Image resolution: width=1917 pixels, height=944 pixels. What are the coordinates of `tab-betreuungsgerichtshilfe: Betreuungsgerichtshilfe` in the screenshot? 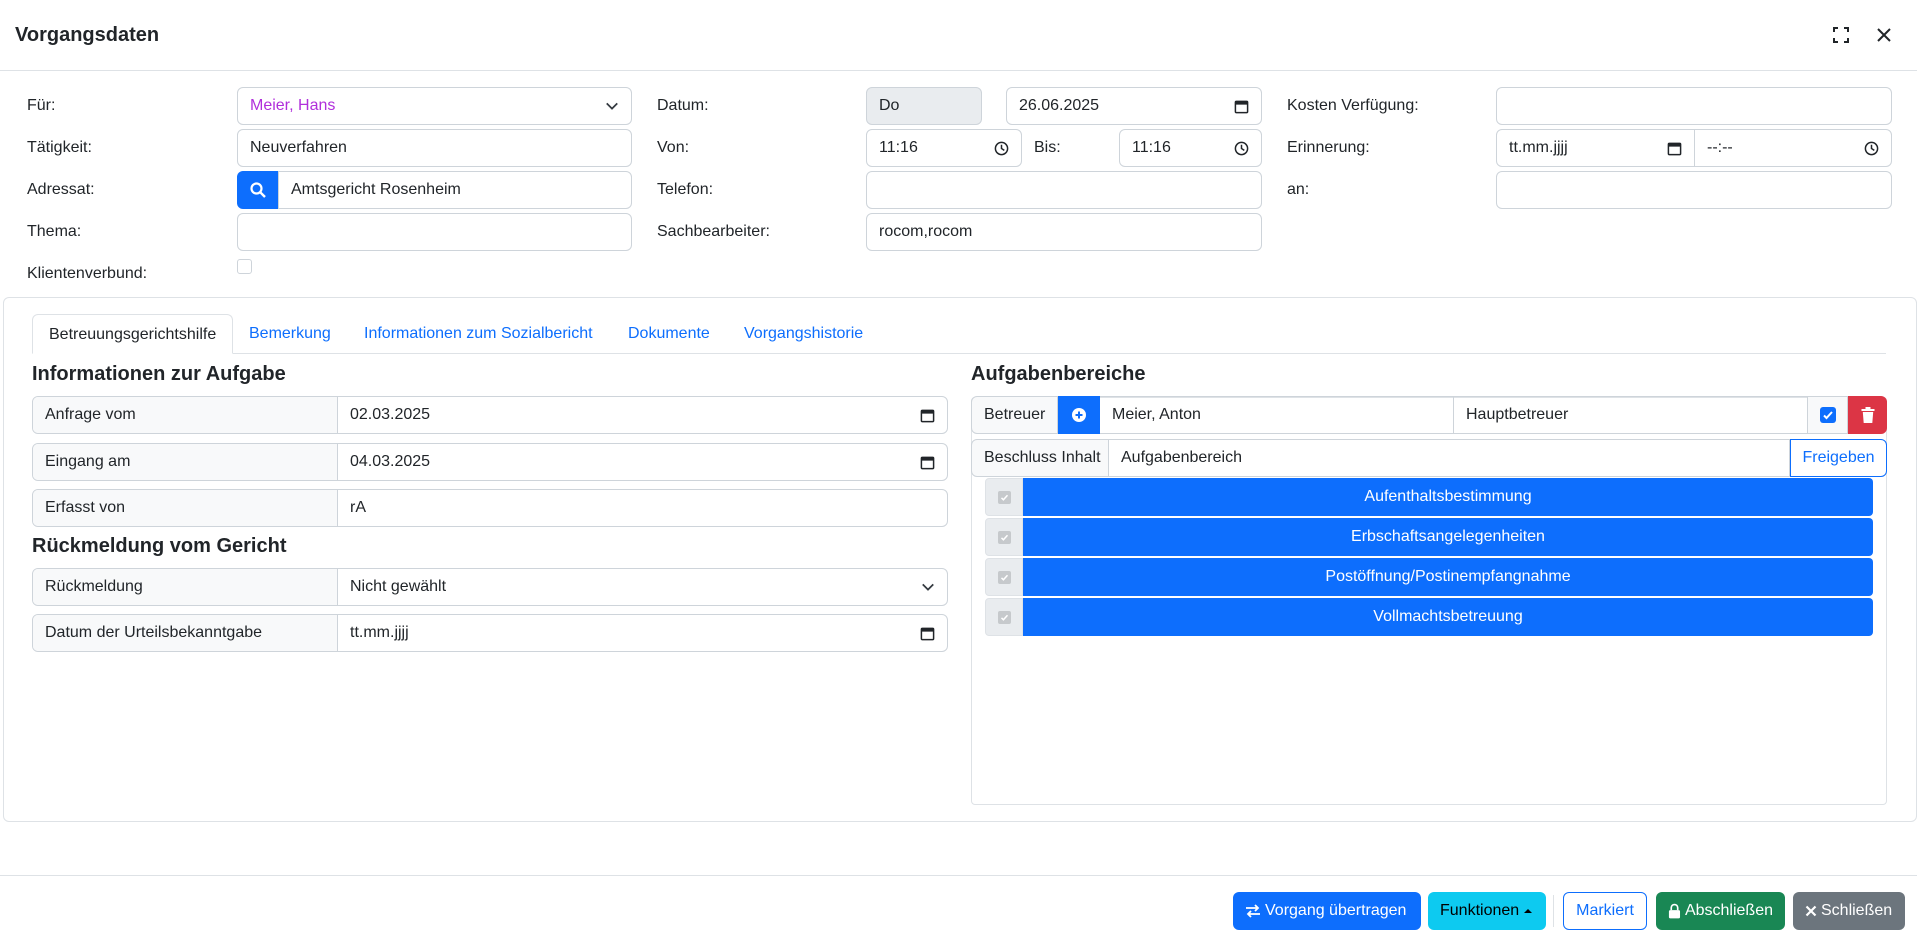 It's located at (133, 334).